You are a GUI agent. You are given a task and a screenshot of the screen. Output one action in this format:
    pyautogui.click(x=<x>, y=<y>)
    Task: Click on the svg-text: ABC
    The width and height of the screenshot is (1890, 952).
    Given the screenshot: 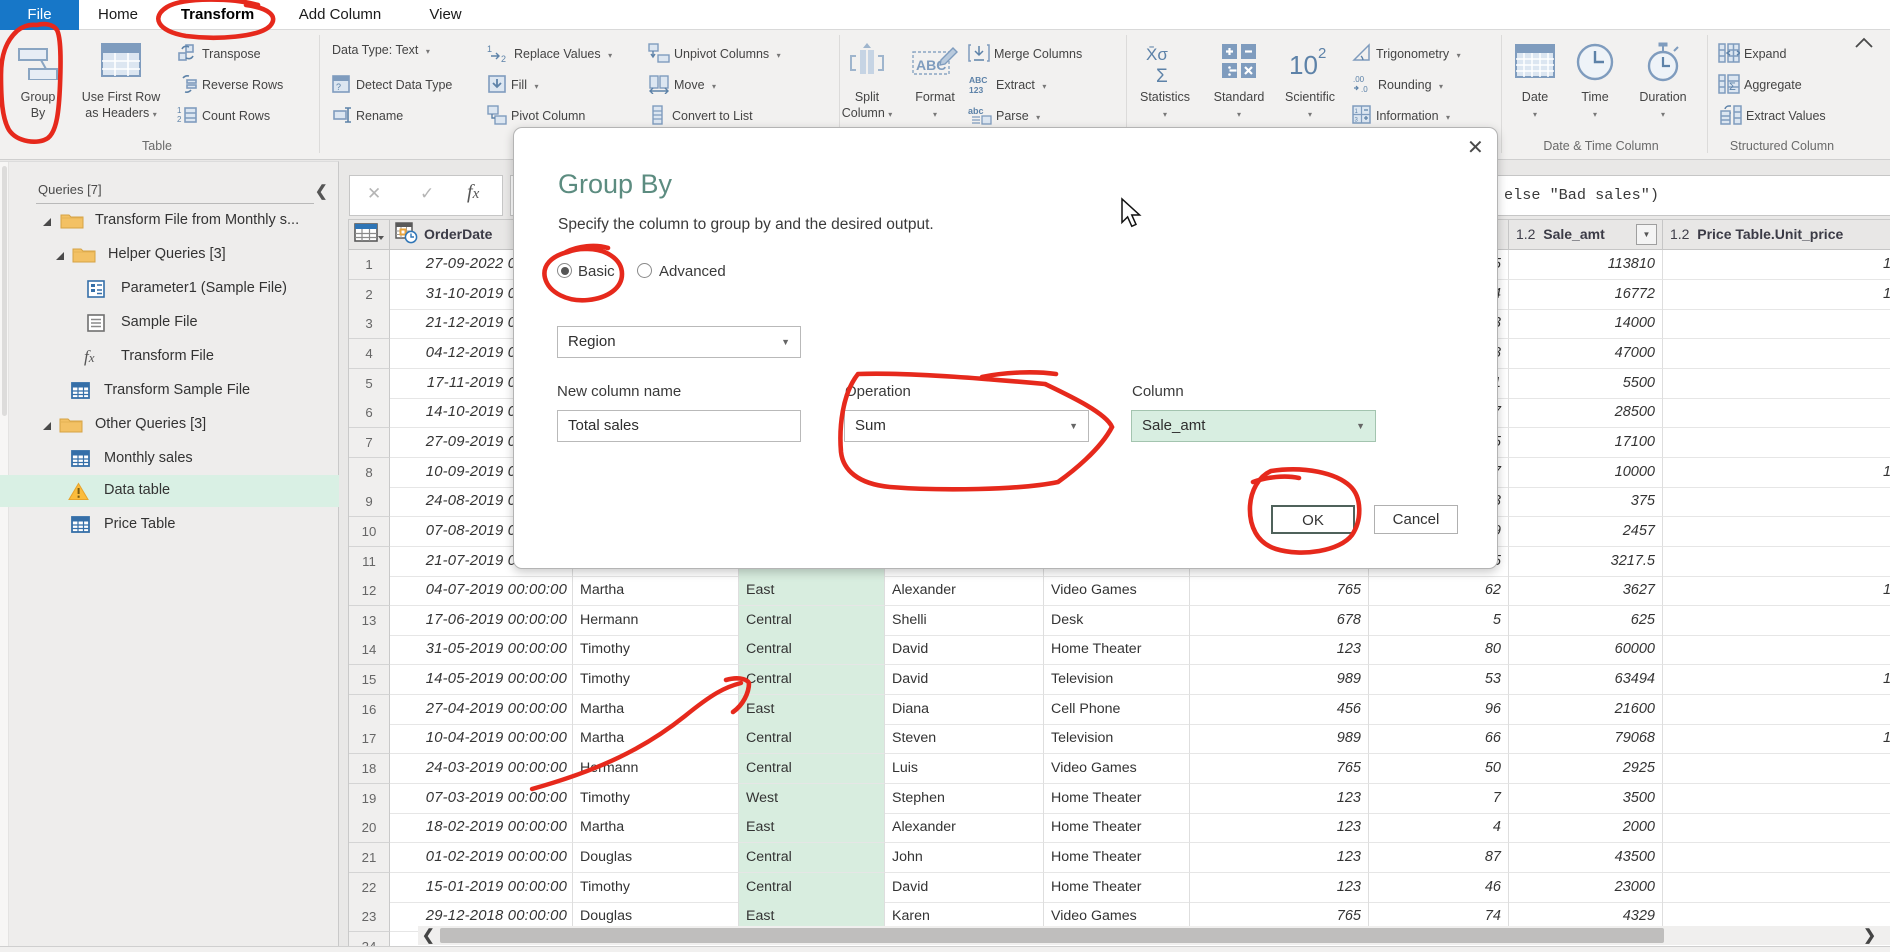 What is the action you would take?
    pyautogui.click(x=978, y=80)
    